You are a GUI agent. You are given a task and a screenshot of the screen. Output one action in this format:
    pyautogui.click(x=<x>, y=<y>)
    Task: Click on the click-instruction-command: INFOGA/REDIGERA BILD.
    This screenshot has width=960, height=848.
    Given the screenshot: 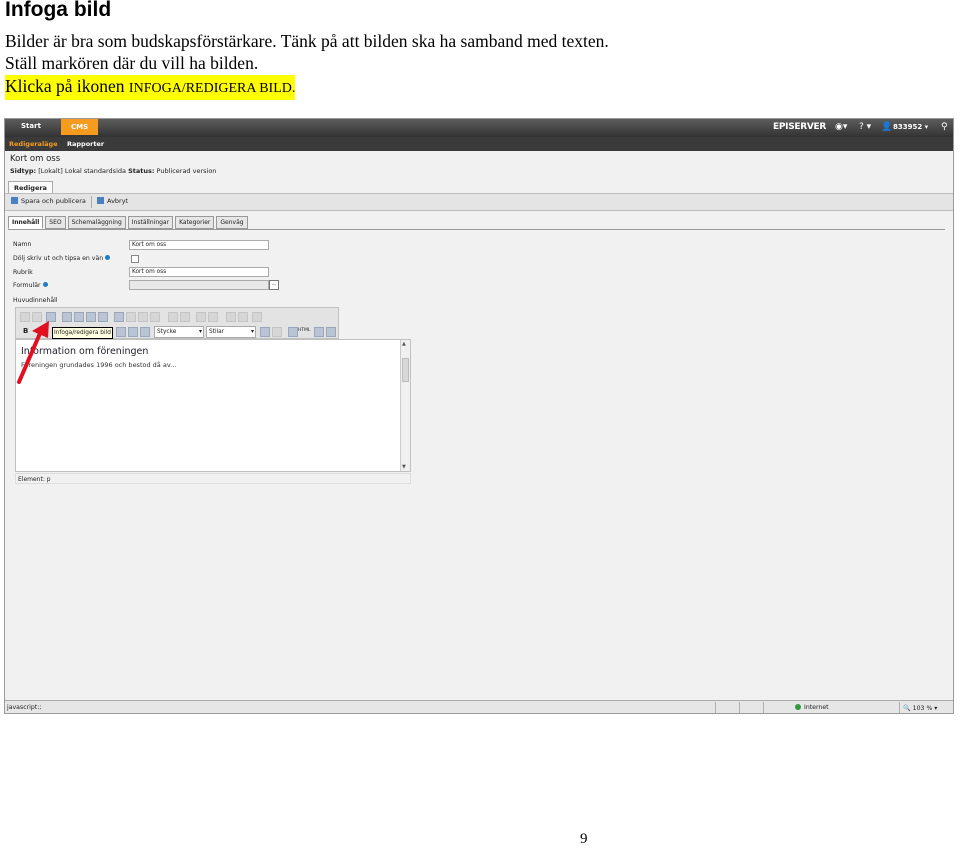 What is the action you would take?
    pyautogui.click(x=212, y=88)
    